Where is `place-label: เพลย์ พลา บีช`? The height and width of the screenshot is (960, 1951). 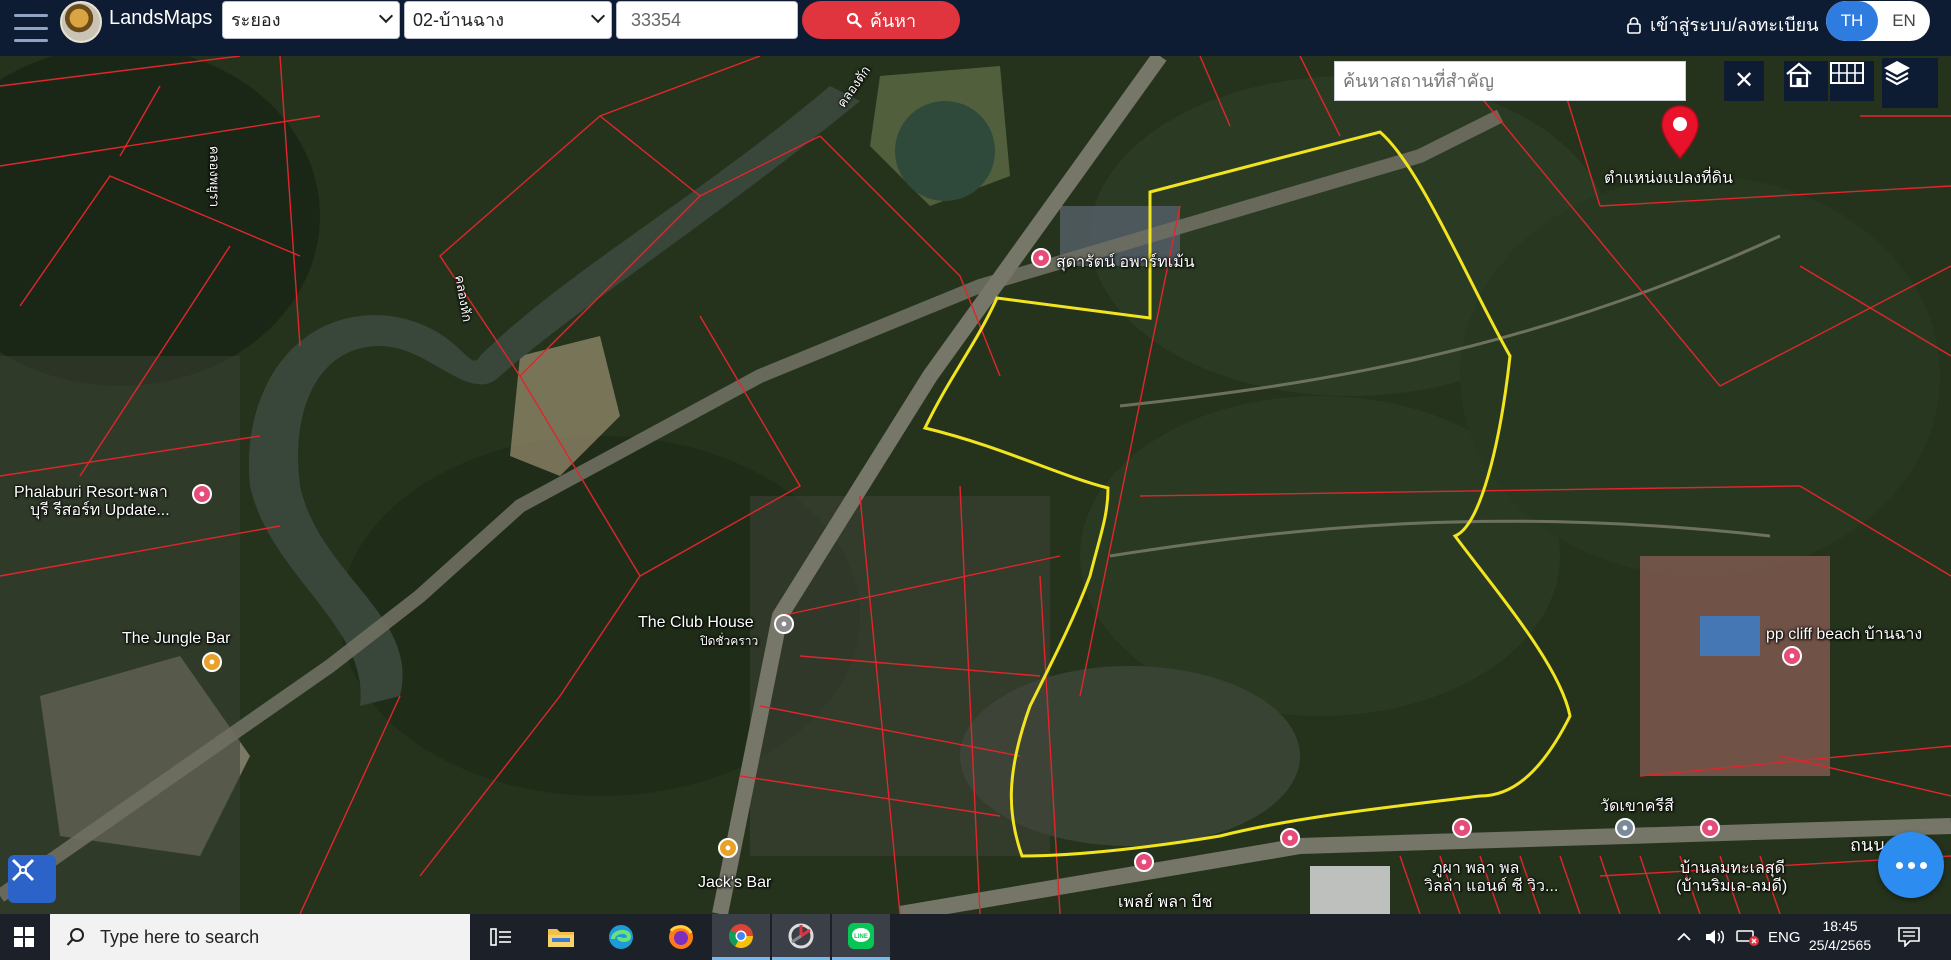
place-label: เพลย์ พลา บีช is located at coordinates (1165, 902).